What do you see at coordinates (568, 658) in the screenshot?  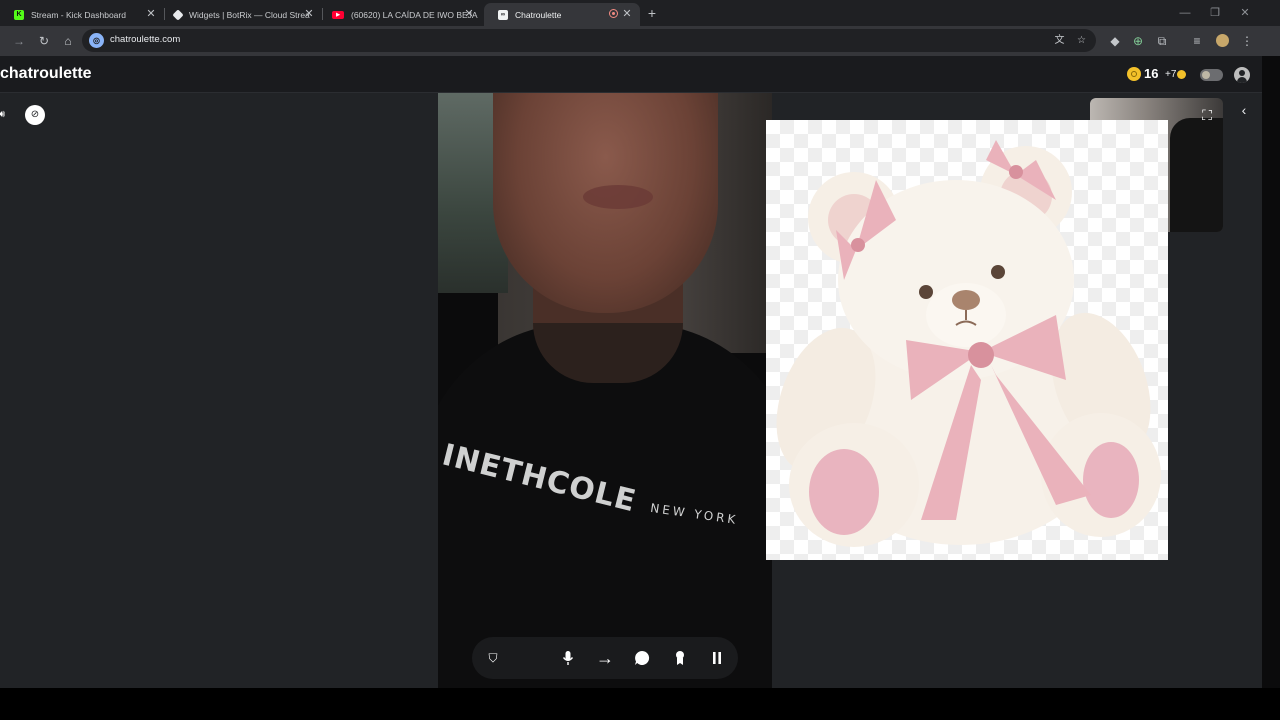 I see `microphone-icon` at bounding box center [568, 658].